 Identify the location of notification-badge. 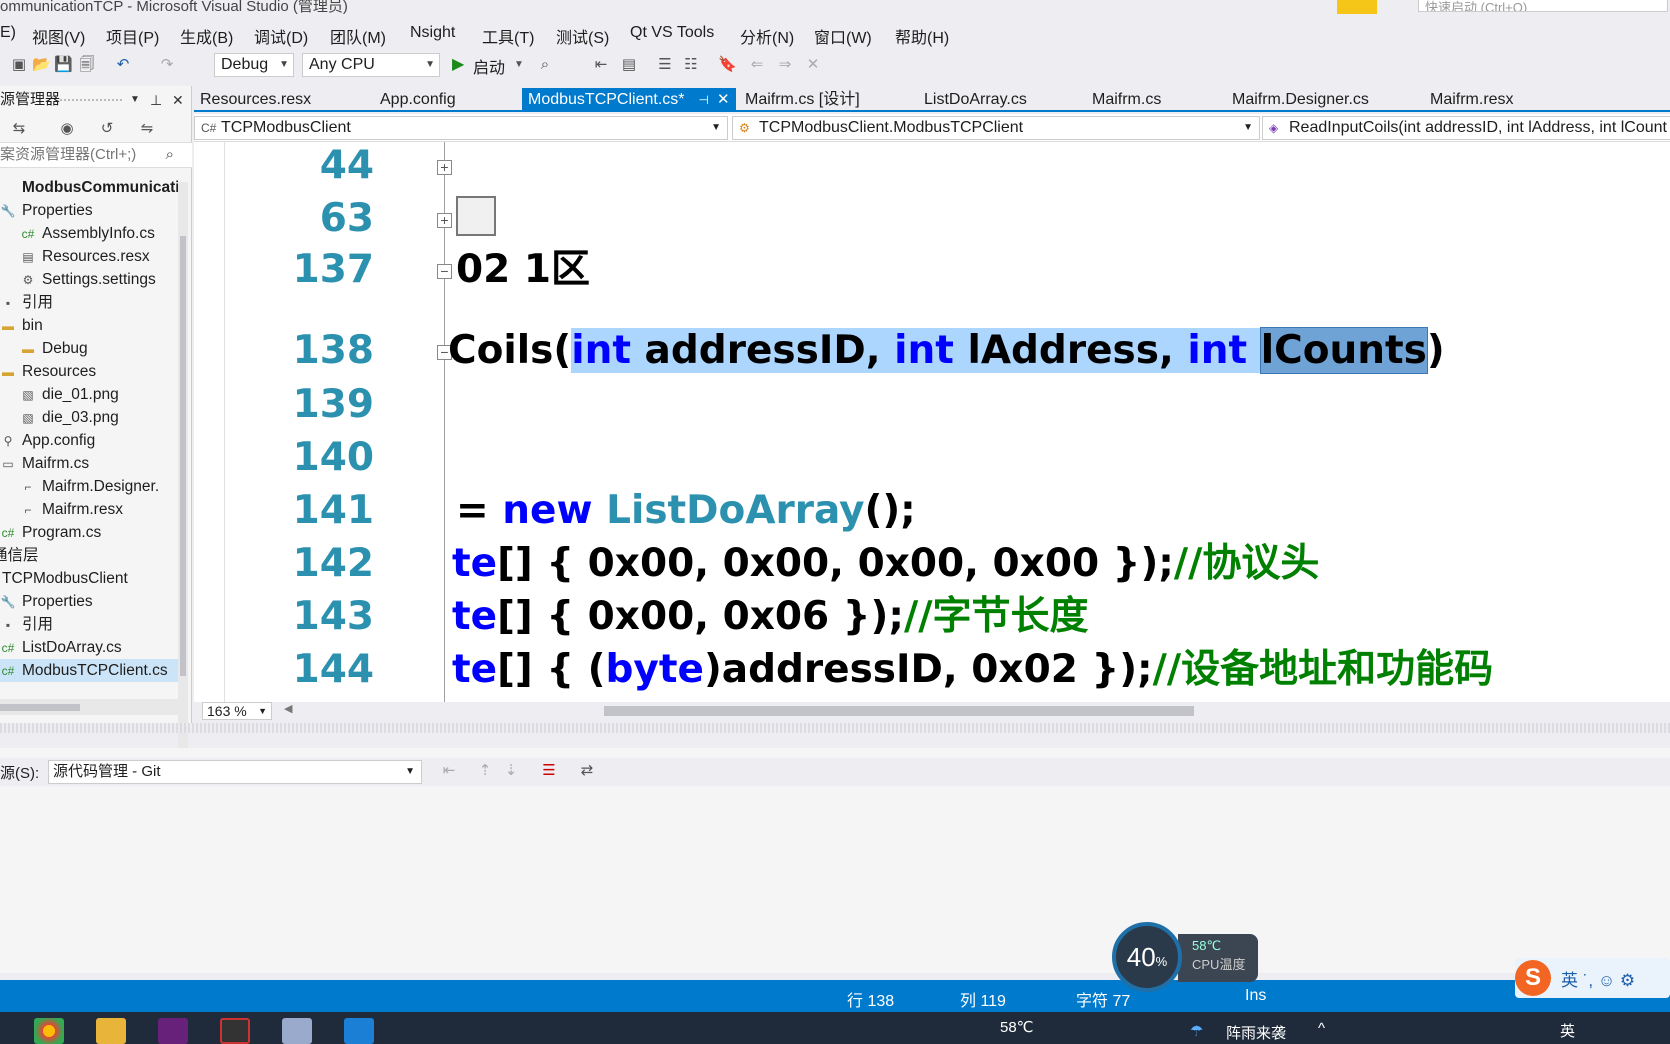
(1357, 7).